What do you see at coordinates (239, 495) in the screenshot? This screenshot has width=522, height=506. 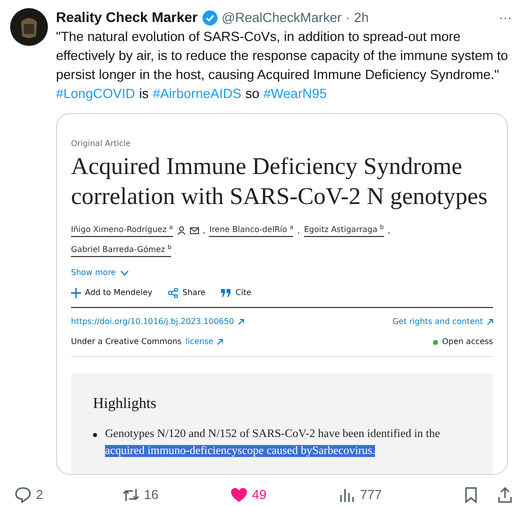 I see `heart-icon` at bounding box center [239, 495].